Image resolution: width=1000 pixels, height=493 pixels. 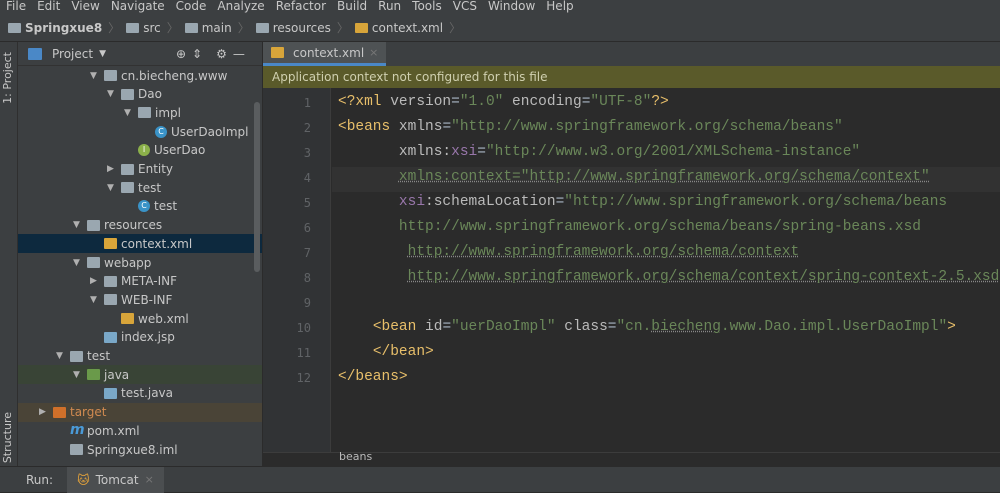 What do you see at coordinates (208, 28) in the screenshot?
I see `breadcrumb-item: main` at bounding box center [208, 28].